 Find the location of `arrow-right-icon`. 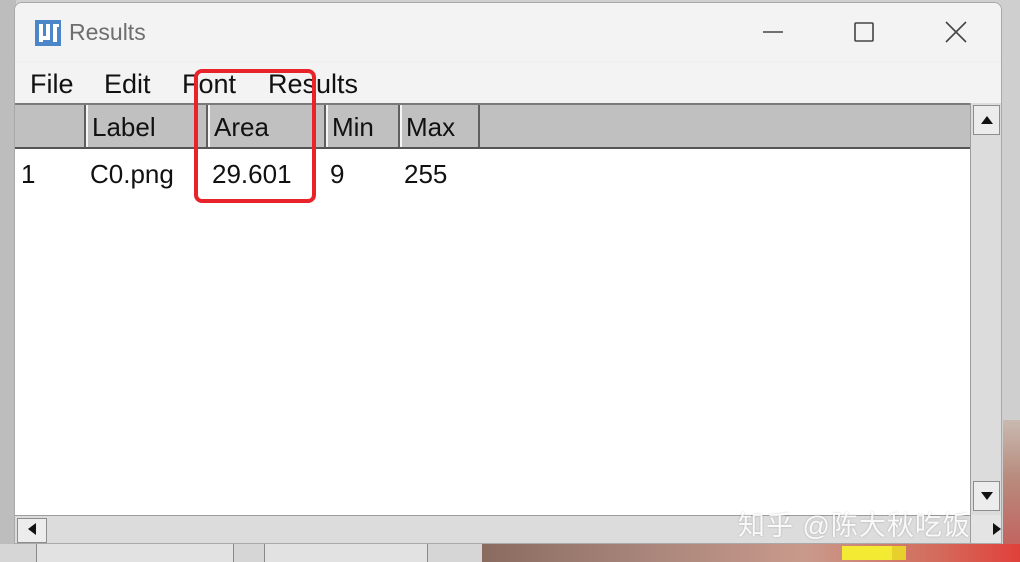

arrow-right-icon is located at coordinates (997, 529).